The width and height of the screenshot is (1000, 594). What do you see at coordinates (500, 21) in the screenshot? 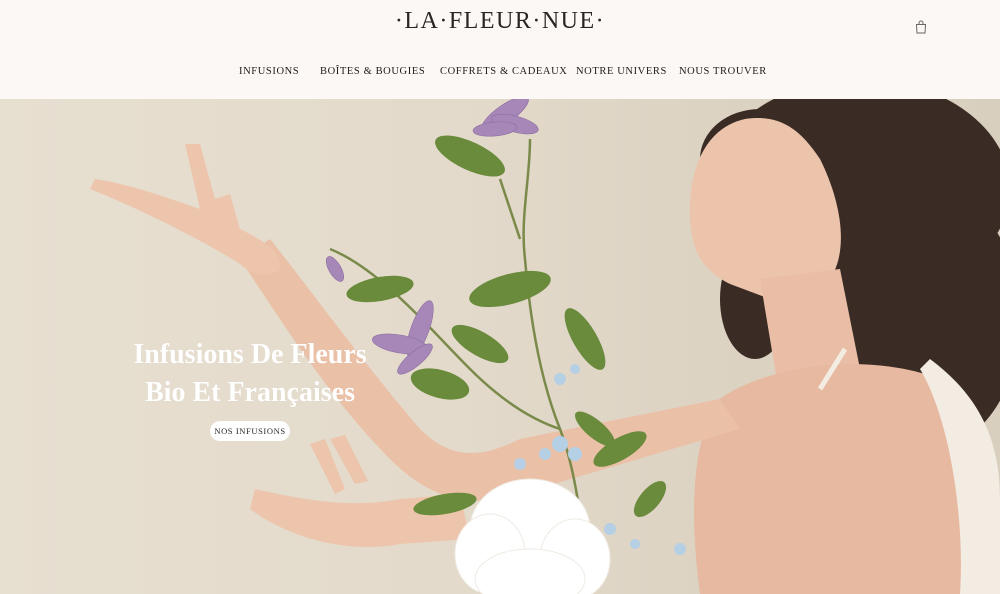
I see `brand-logo: ·LA·FLEUR·NUE·` at bounding box center [500, 21].